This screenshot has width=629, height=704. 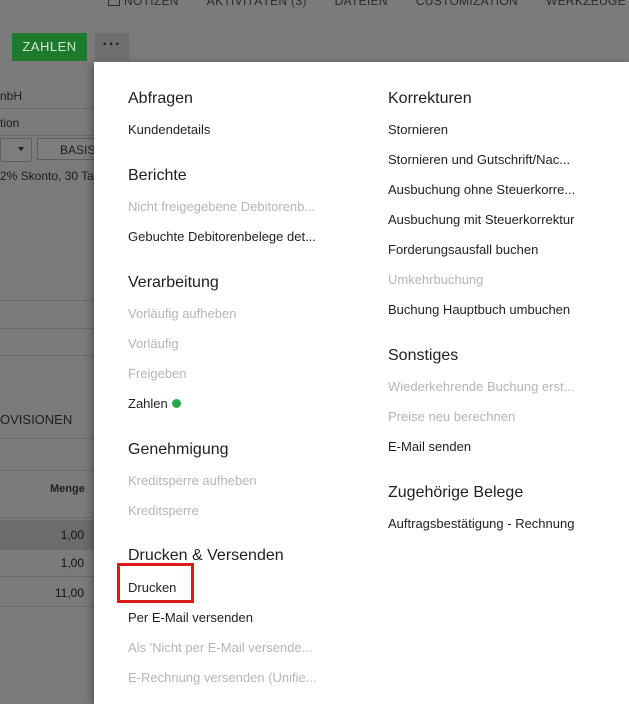 I want to click on menu-item-credit-hold: Kreditsperre, so click(x=163, y=510).